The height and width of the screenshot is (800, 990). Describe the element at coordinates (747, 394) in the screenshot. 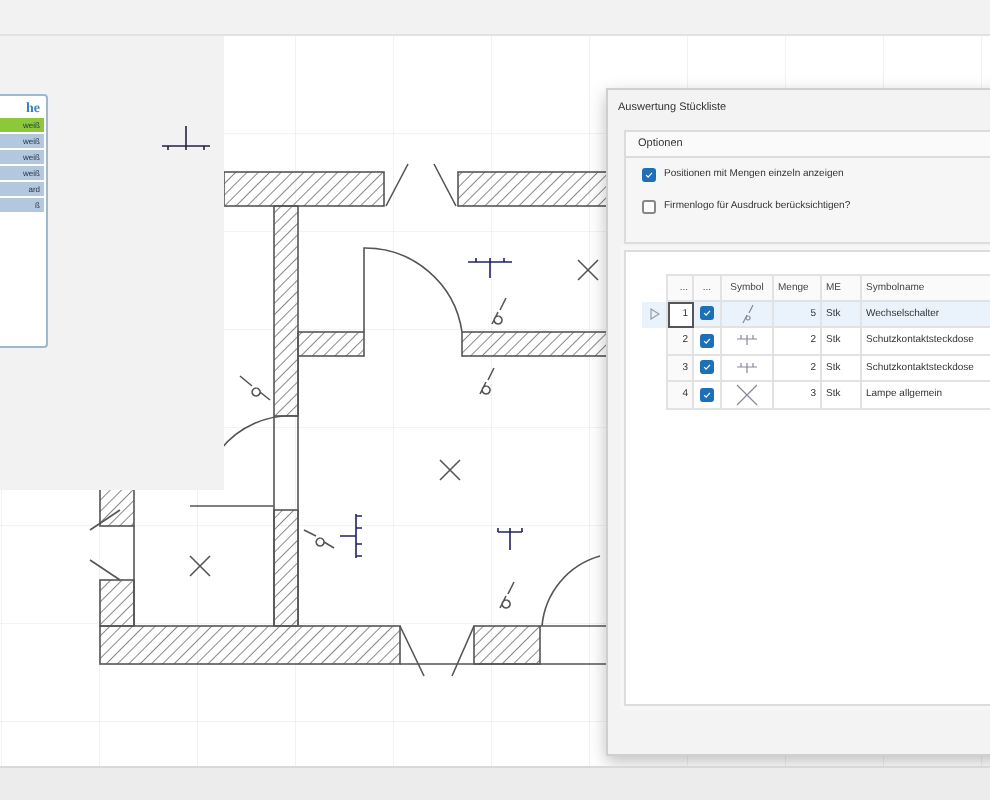

I see `lamp-symbol-icon` at that location.